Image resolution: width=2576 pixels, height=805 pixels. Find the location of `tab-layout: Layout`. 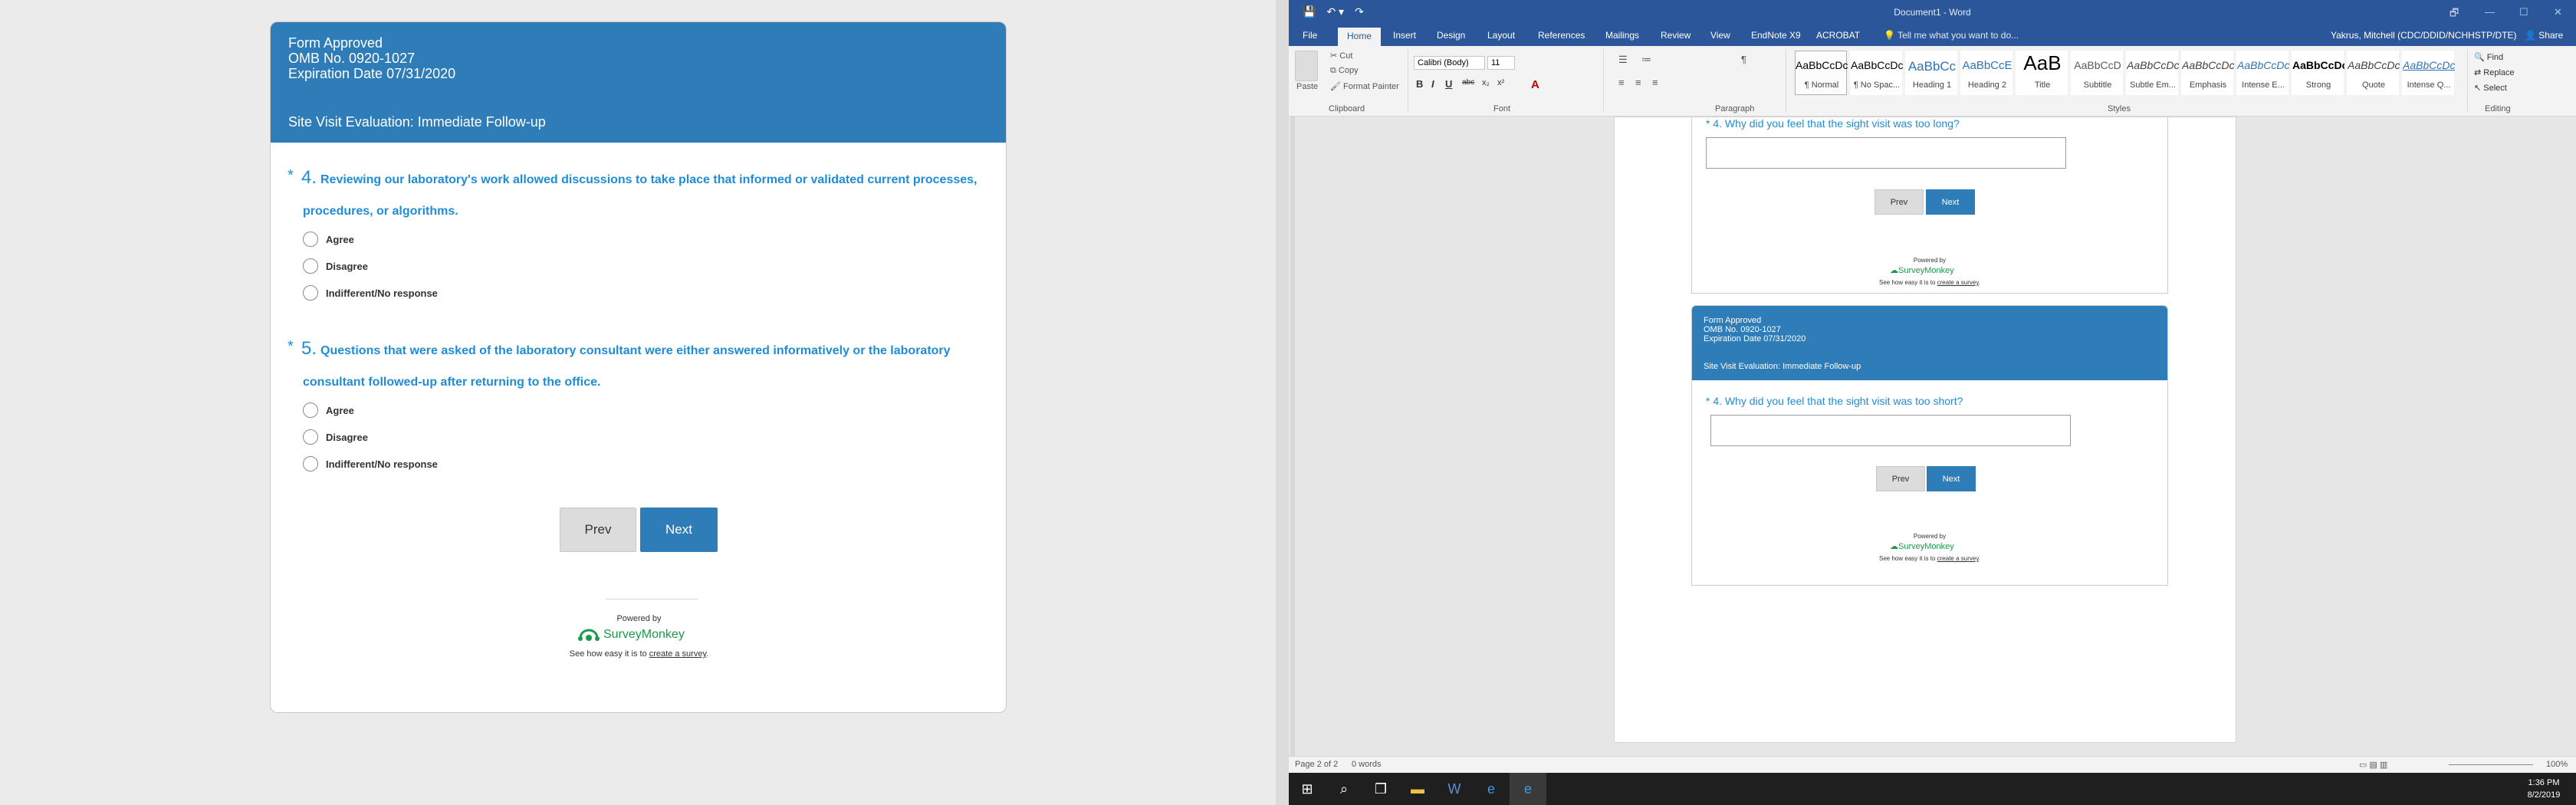

tab-layout: Layout is located at coordinates (1501, 36).